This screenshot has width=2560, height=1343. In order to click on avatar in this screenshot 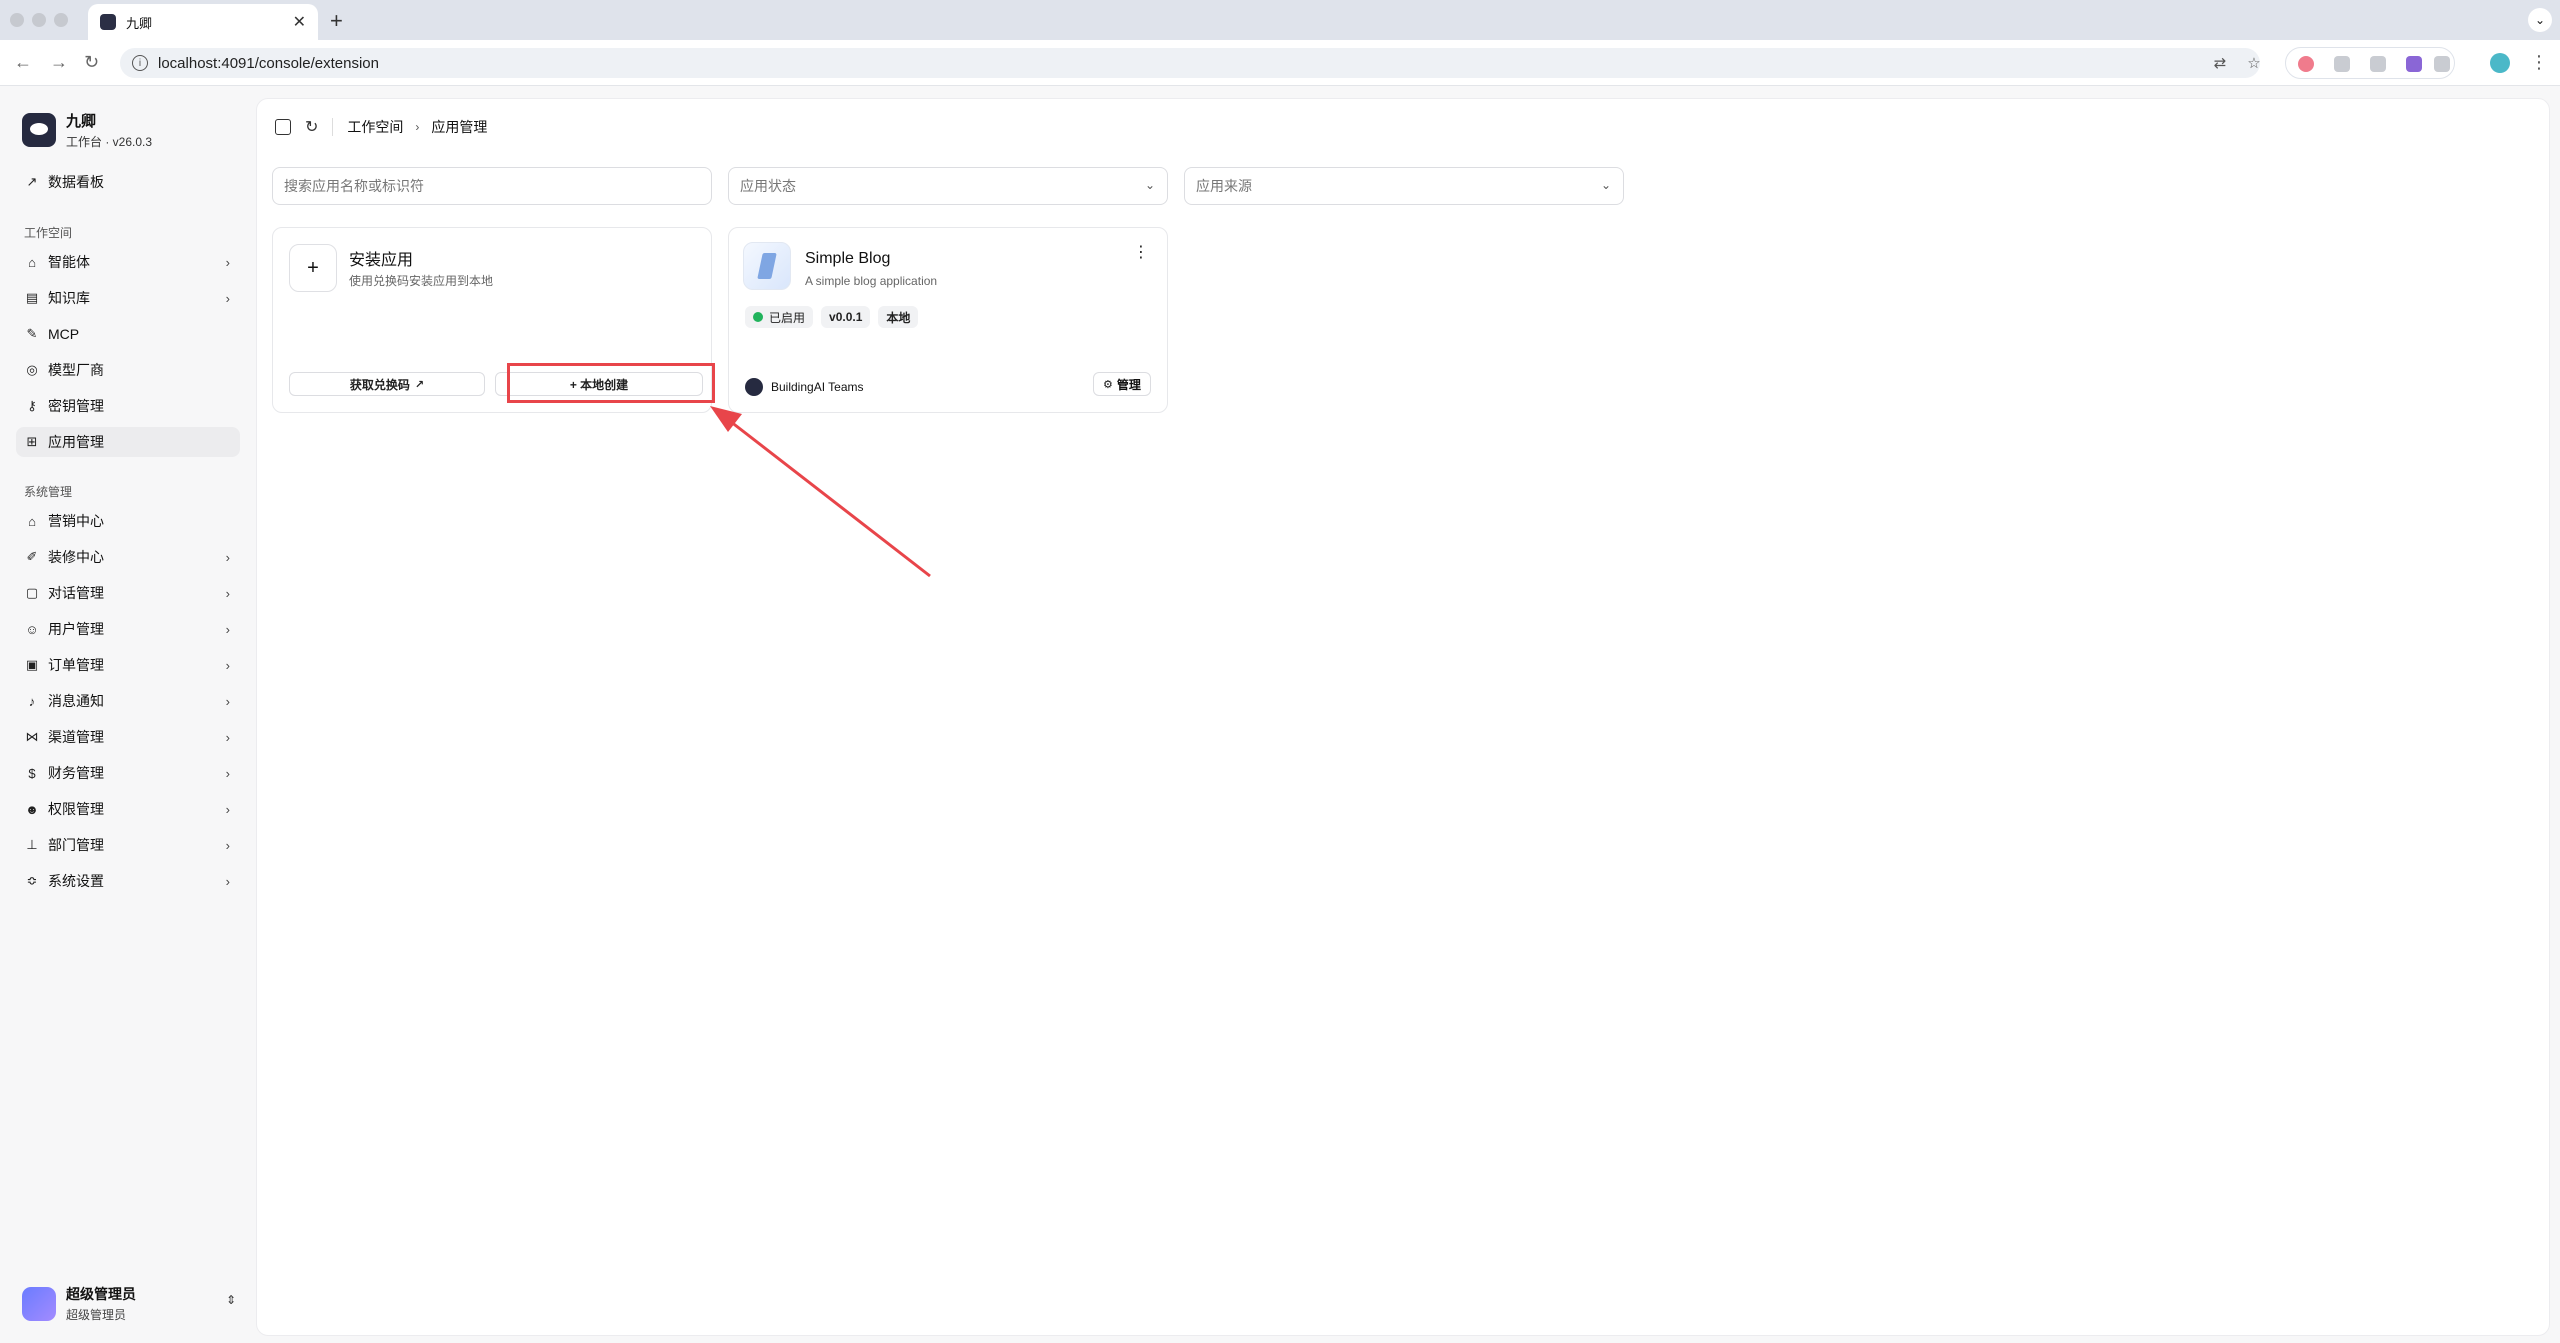, I will do `click(39, 1303)`.